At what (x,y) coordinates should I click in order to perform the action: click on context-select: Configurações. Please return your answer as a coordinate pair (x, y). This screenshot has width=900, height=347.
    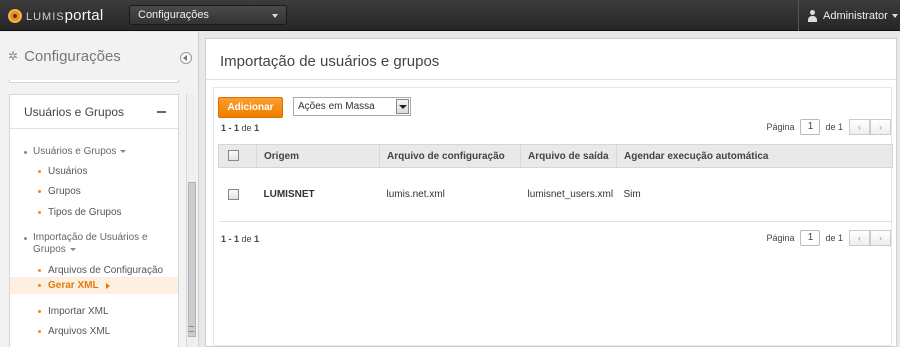
    Looking at the image, I should click on (208, 15).